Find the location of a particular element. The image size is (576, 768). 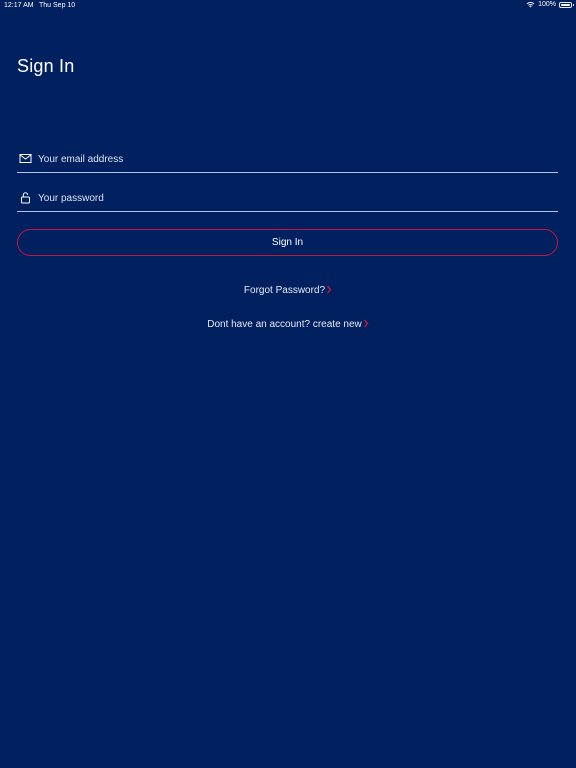

create-account-link: Dont have an account? create new is located at coordinates (288, 324).